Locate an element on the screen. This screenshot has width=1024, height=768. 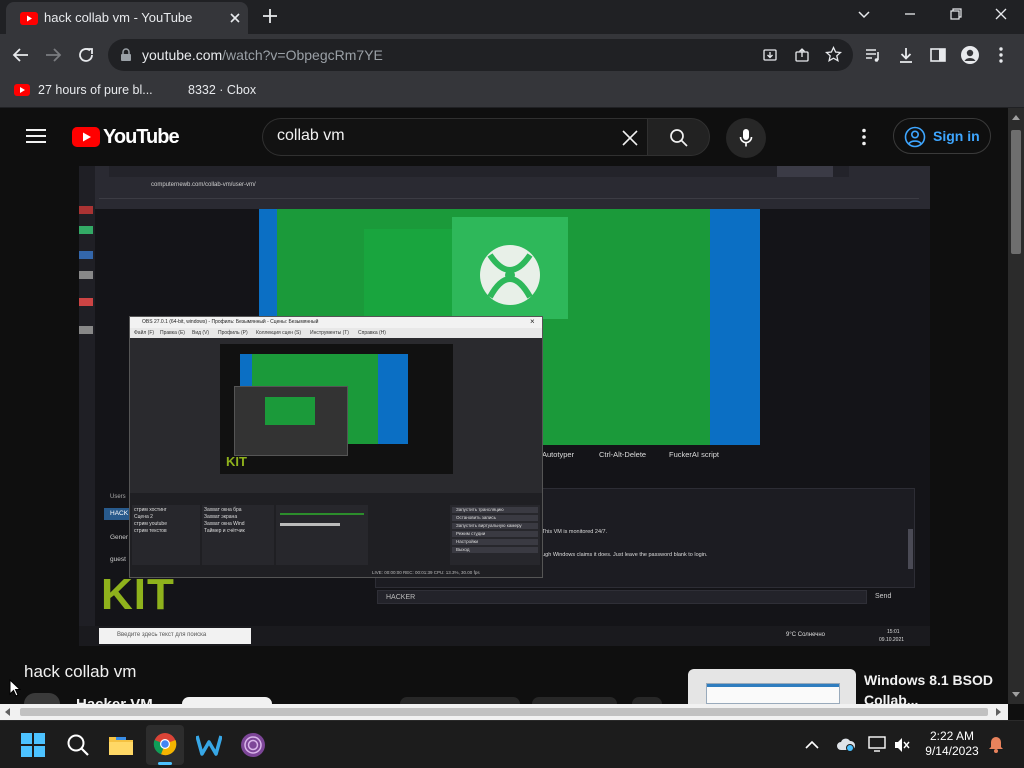
scroll-left-arrow-icon is located at coordinates (7, 712).